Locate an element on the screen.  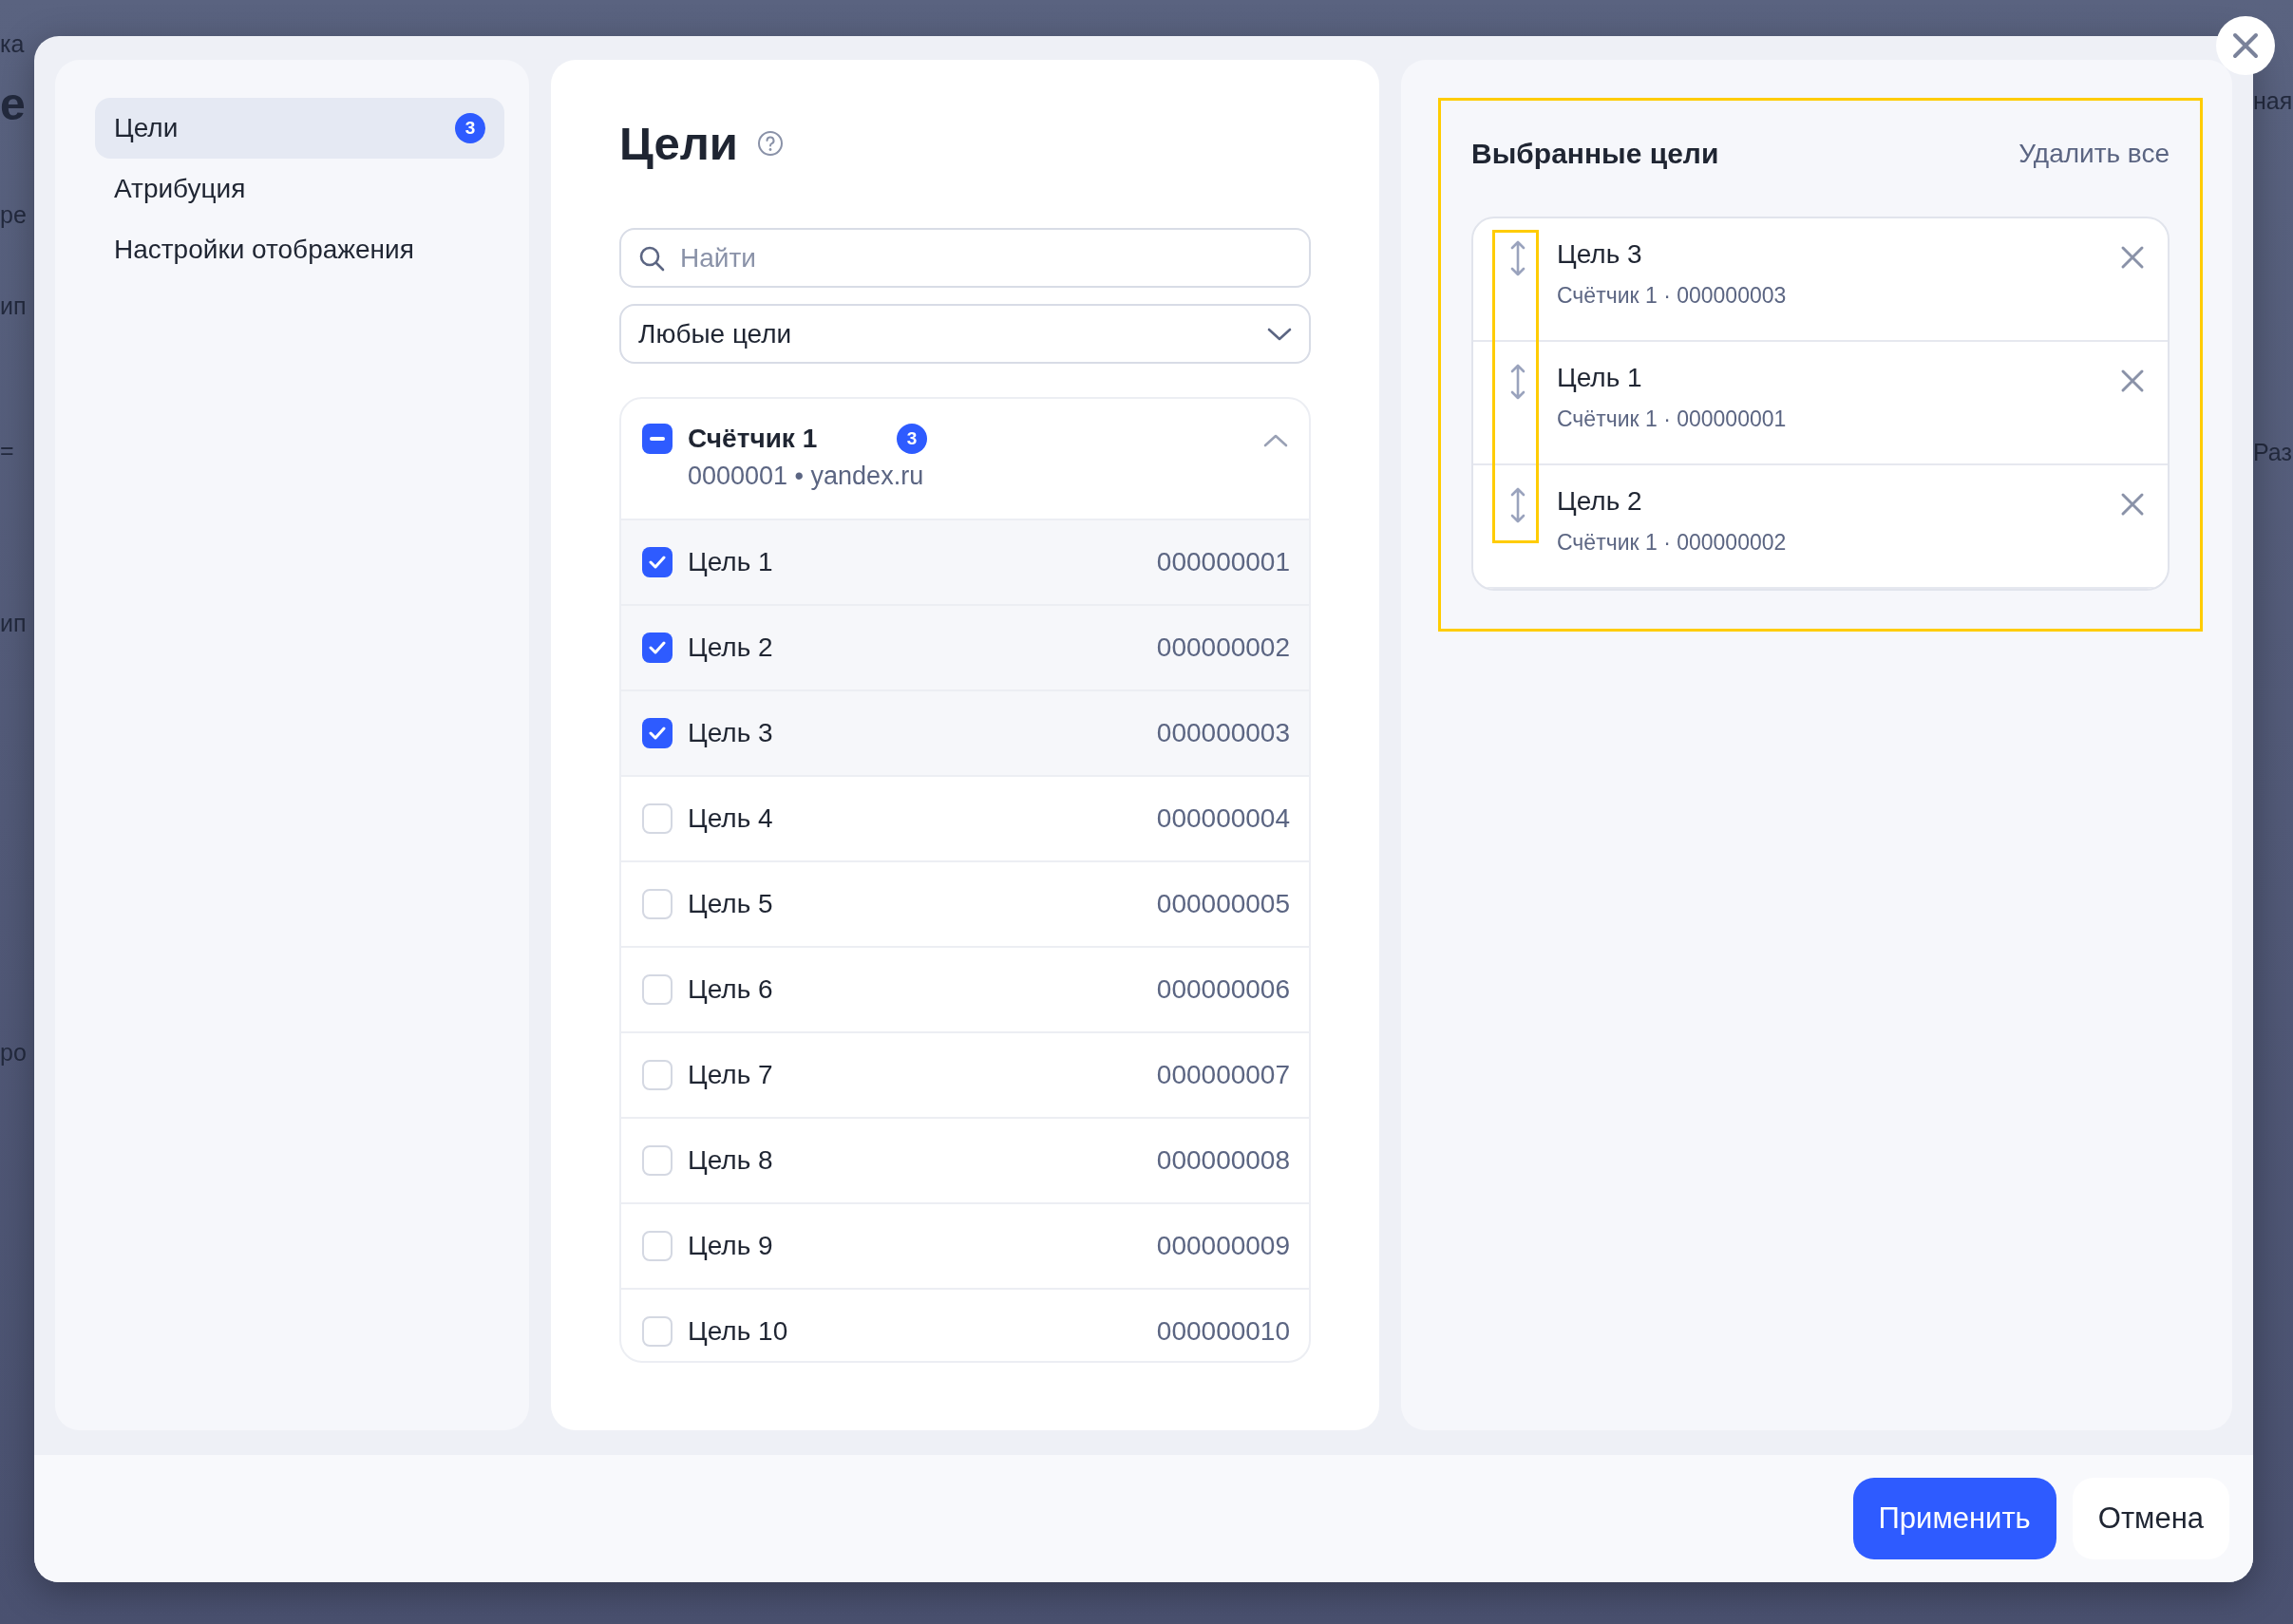
counter-name: Счётчик 1 is located at coordinates (753, 439).